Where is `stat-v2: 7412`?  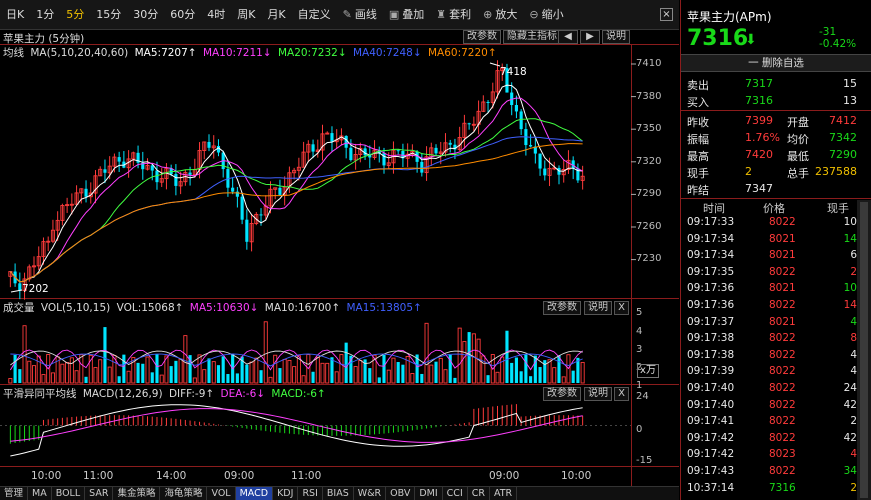 stat-v2: 7412 is located at coordinates (843, 120).